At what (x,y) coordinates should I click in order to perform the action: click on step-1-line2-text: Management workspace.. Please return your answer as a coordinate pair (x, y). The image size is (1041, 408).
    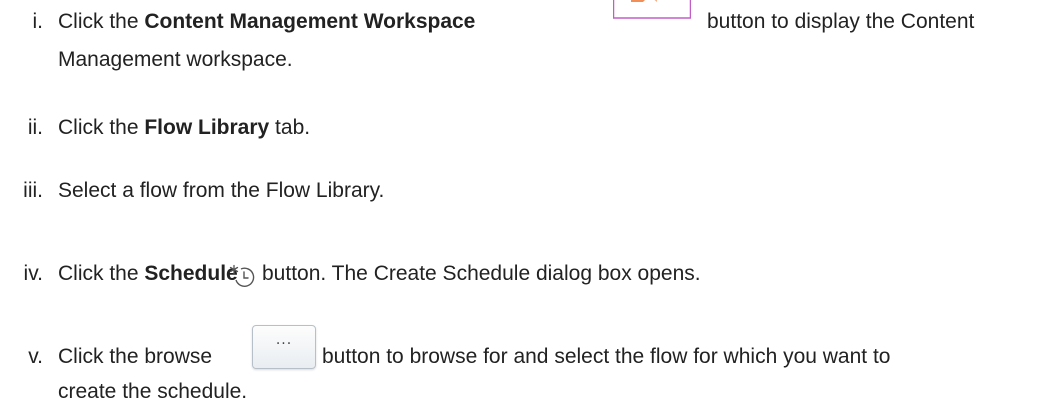
    Looking at the image, I should click on (175, 59).